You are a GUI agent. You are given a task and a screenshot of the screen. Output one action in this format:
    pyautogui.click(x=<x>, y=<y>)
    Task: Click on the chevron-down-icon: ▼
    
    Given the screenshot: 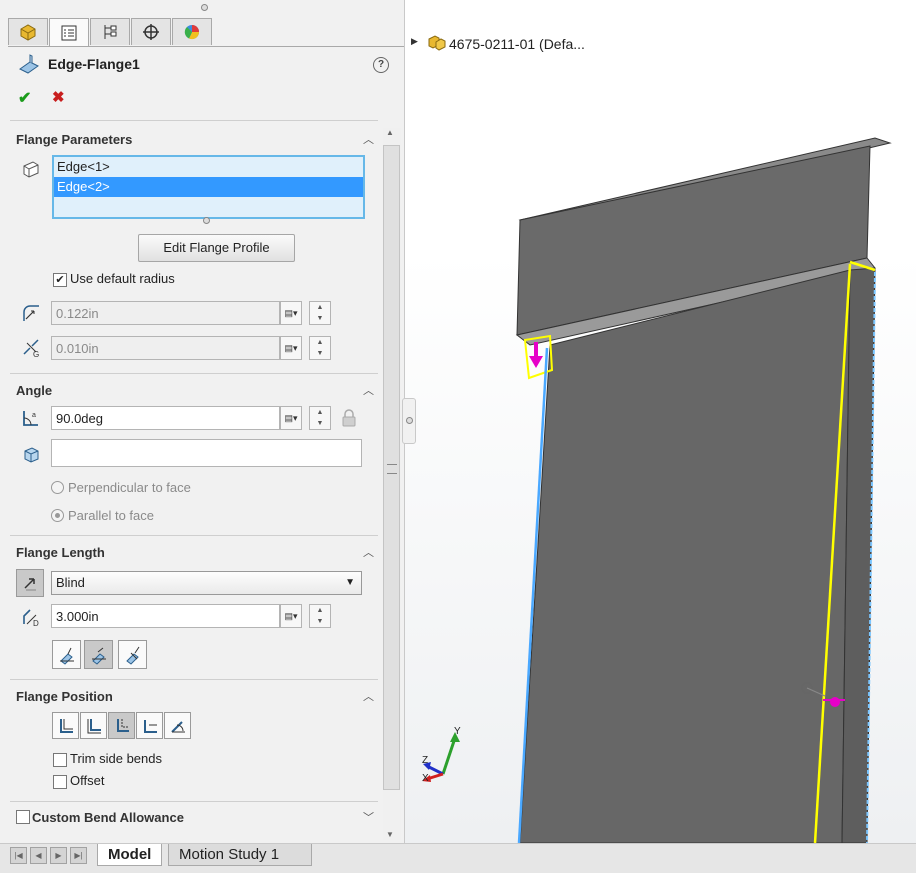 What is the action you would take?
    pyautogui.click(x=350, y=582)
    